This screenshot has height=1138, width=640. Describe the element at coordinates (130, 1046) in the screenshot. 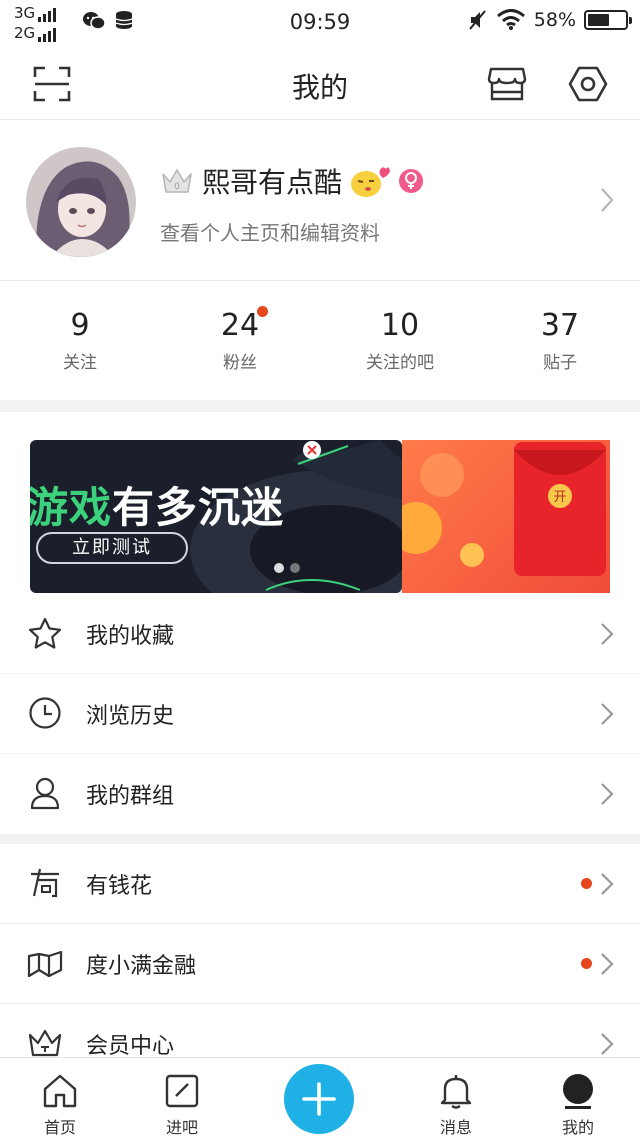

I see `menu-label: 会员中心` at that location.